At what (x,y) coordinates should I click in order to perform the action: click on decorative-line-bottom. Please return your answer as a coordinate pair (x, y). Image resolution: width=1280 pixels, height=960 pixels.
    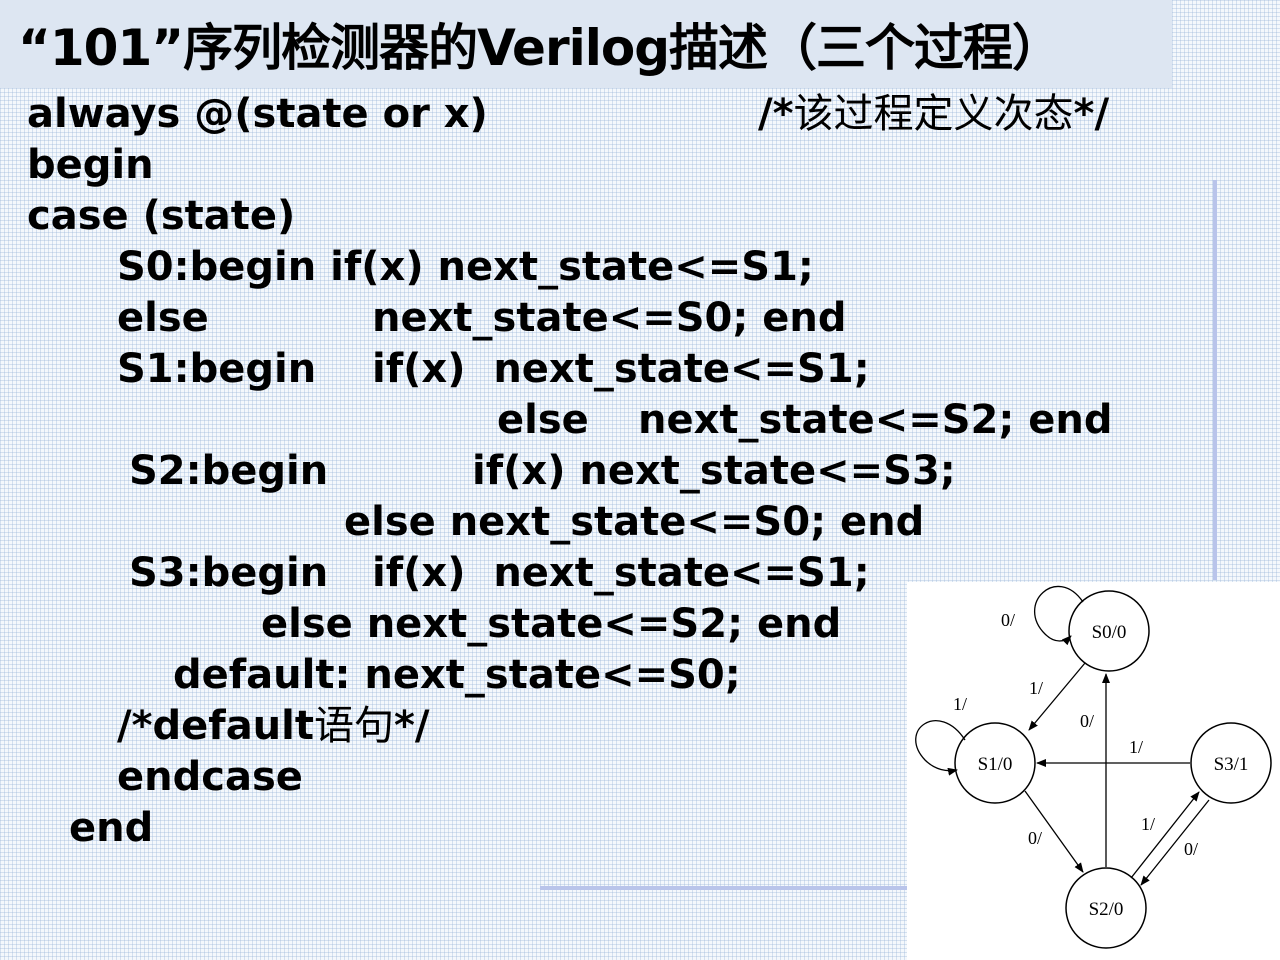
    Looking at the image, I should click on (725, 888).